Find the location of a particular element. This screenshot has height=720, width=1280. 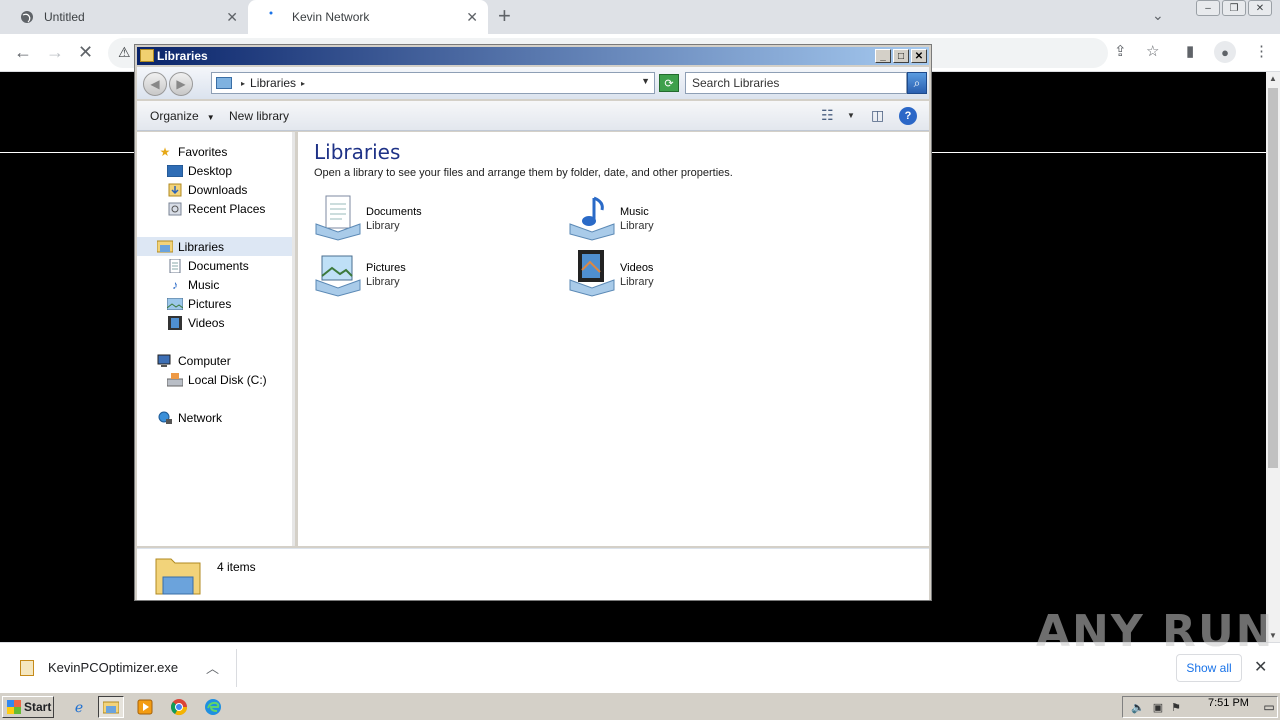

music-library-icon is located at coordinates (592, 218).